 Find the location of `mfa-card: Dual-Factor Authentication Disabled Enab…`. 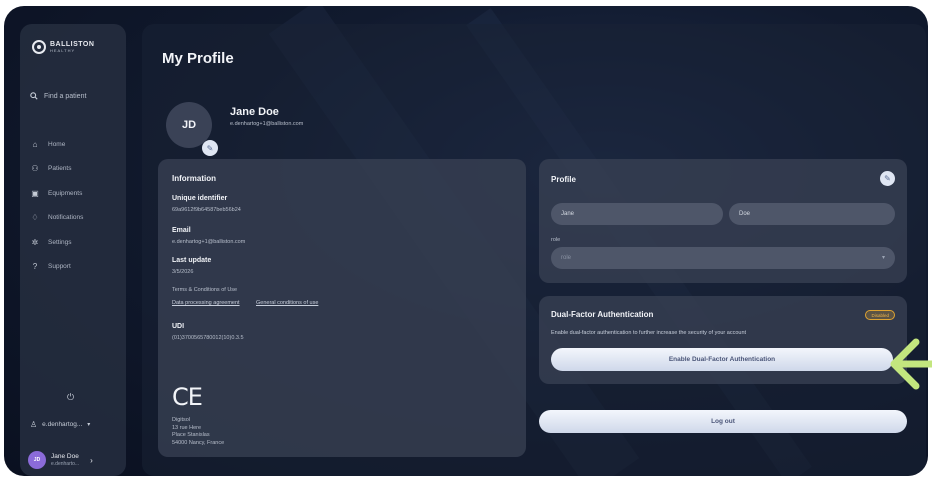

mfa-card: Dual-Factor Authentication Disabled Enab… is located at coordinates (723, 340).